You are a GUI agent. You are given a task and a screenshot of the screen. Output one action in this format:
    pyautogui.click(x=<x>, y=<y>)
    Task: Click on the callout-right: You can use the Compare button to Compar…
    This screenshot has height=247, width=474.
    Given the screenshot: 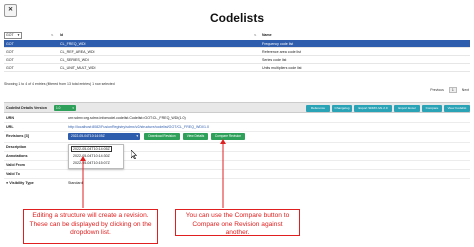 What is the action you would take?
    pyautogui.click(x=237, y=222)
    